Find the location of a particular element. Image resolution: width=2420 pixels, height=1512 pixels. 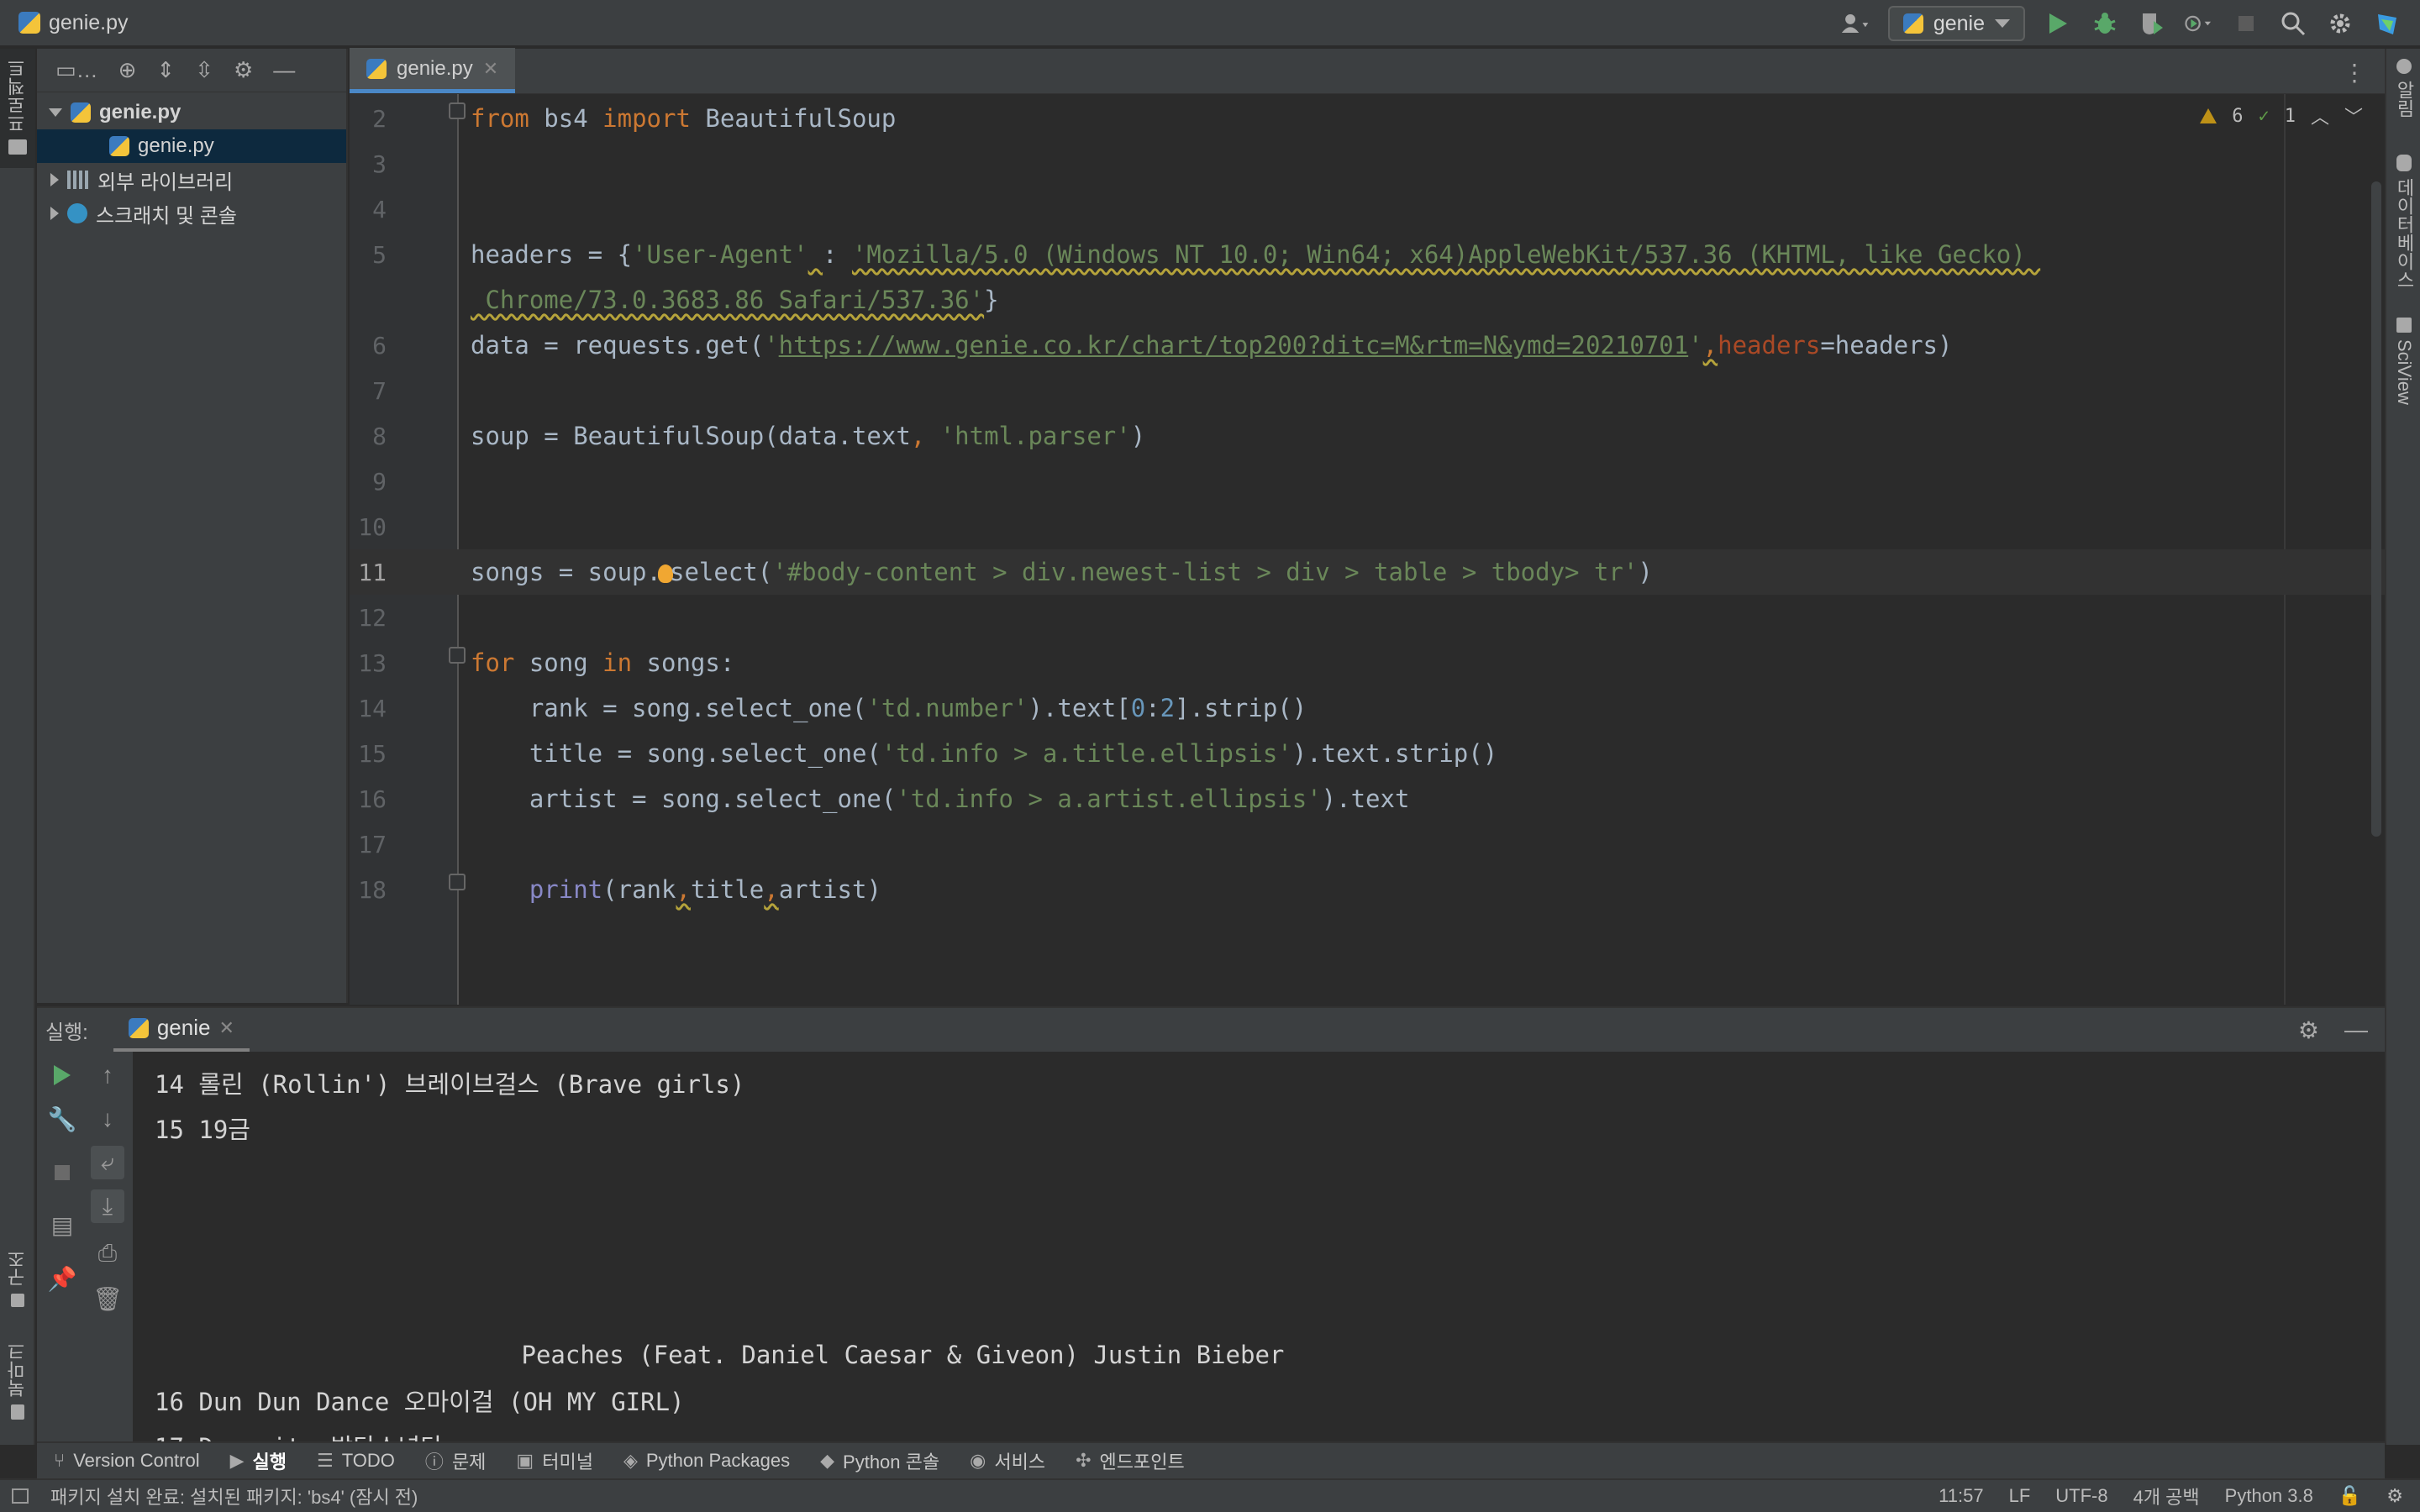

toggle-tool-windows-icon is located at coordinates (21, 1496).